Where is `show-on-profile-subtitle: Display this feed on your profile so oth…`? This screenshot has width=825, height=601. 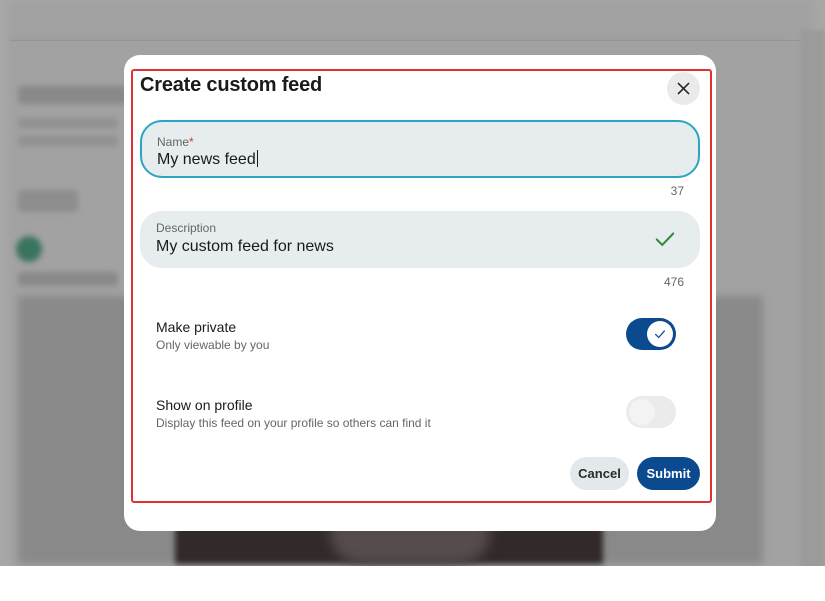 show-on-profile-subtitle: Display this feed on your profile so oth… is located at coordinates (293, 423).